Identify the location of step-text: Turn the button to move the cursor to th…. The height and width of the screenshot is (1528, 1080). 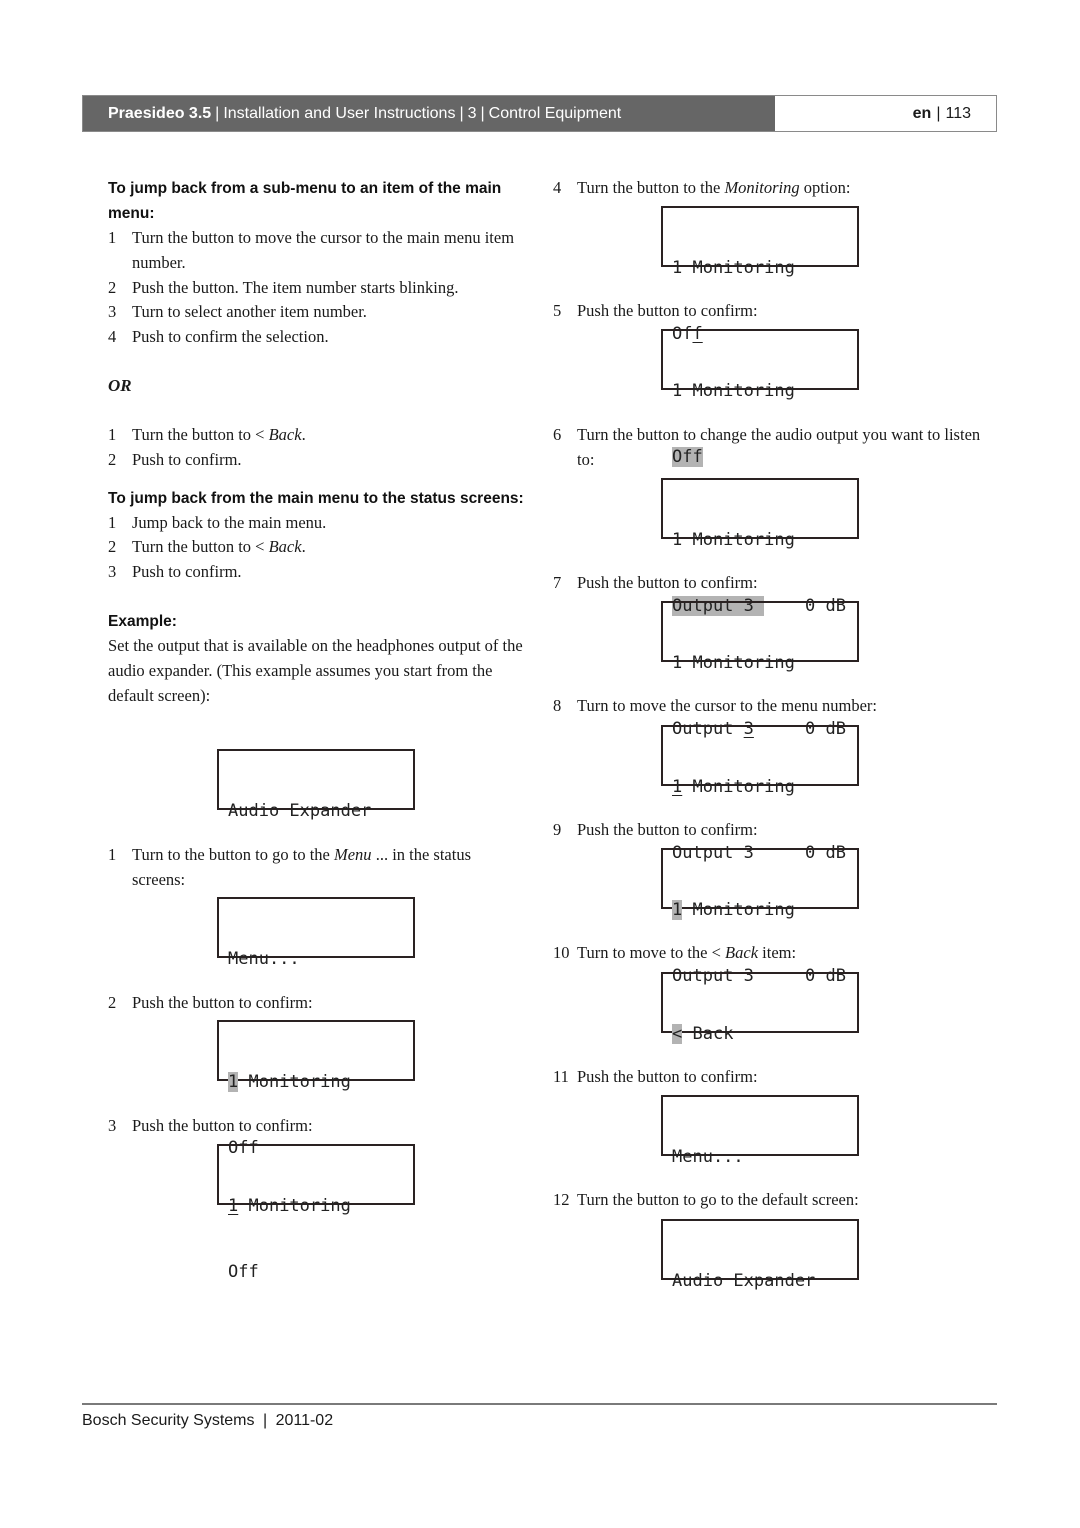
(323, 250).